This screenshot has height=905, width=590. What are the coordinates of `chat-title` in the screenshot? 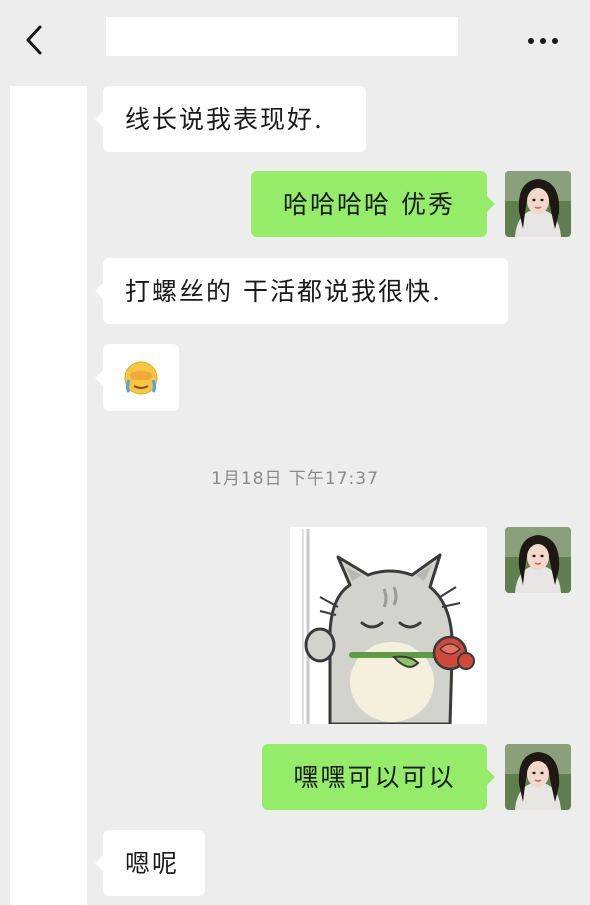 It's located at (282, 36).